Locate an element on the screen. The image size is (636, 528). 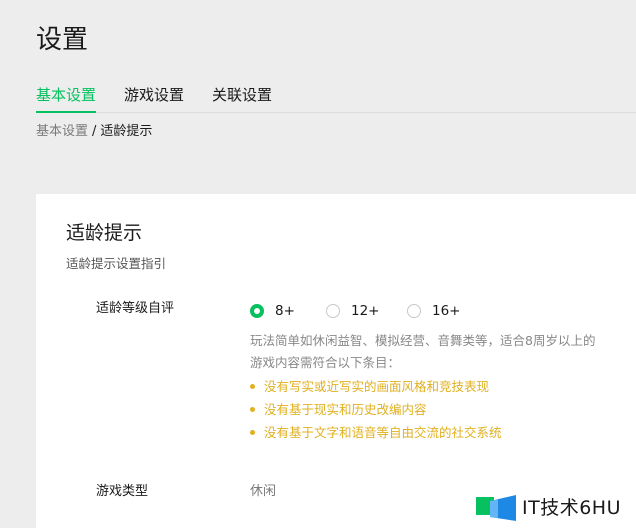
watermark: IT技术6HU is located at coordinates (548, 508).